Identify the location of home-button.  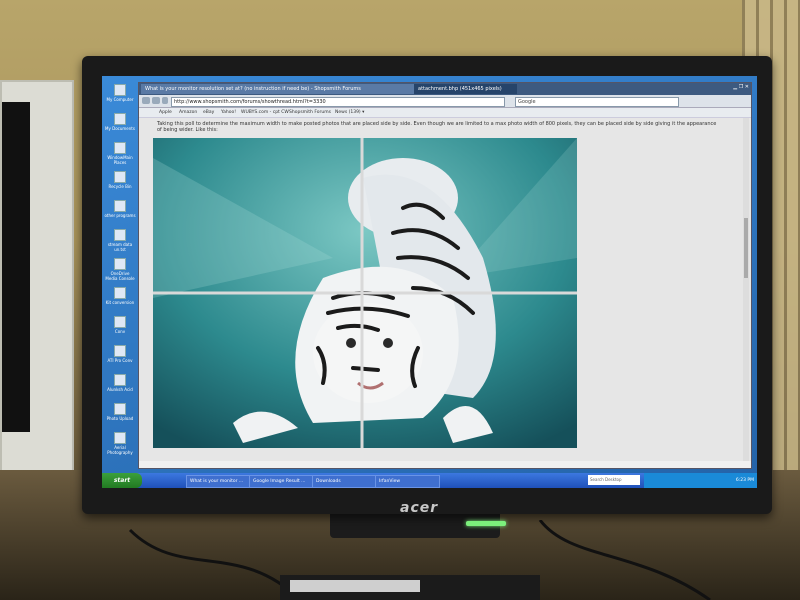
(165, 100).